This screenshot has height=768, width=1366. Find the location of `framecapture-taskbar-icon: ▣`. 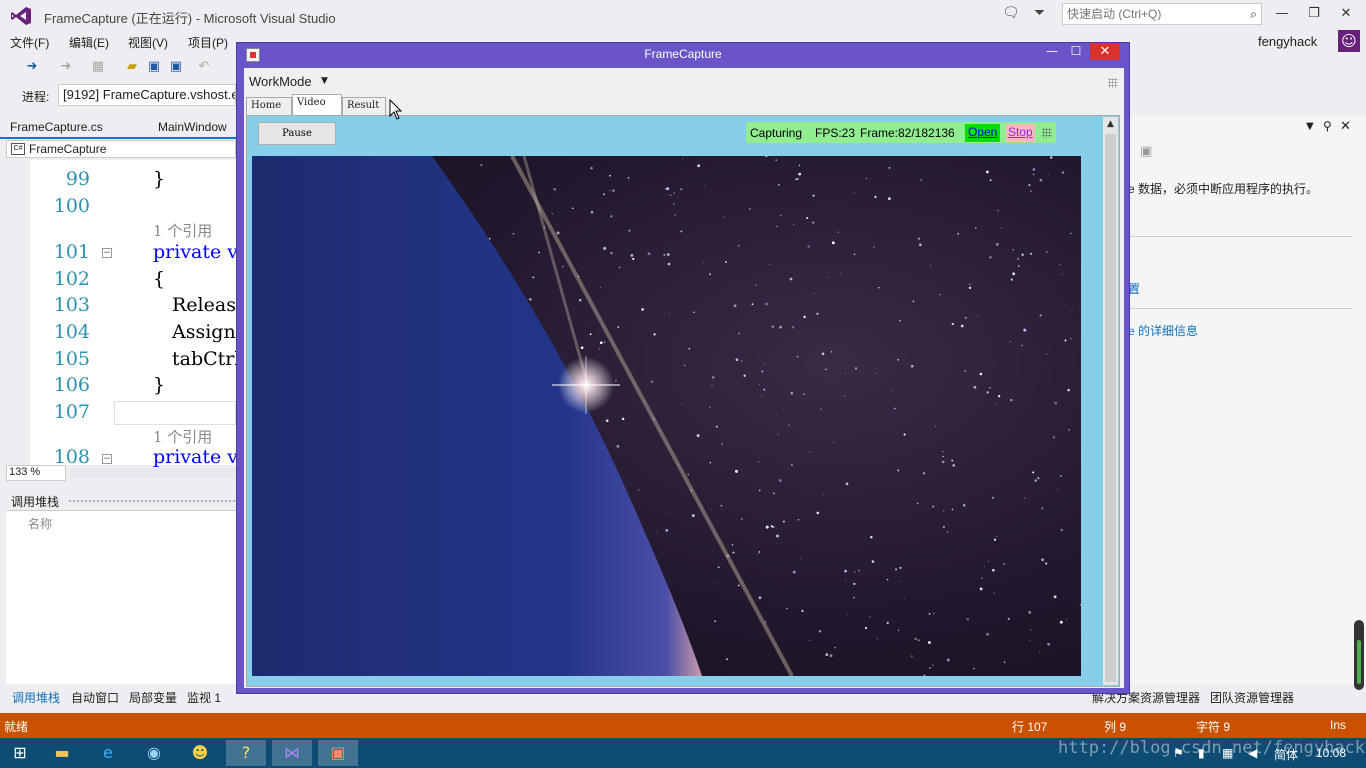

framecapture-taskbar-icon: ▣ is located at coordinates (338, 753).